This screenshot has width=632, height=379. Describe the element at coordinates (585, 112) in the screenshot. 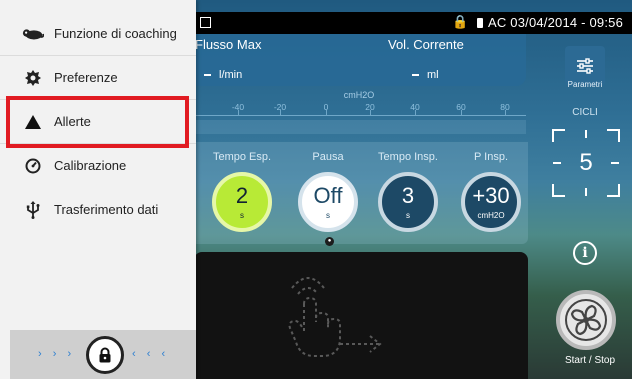

I see `cycles-label: CICLI` at that location.